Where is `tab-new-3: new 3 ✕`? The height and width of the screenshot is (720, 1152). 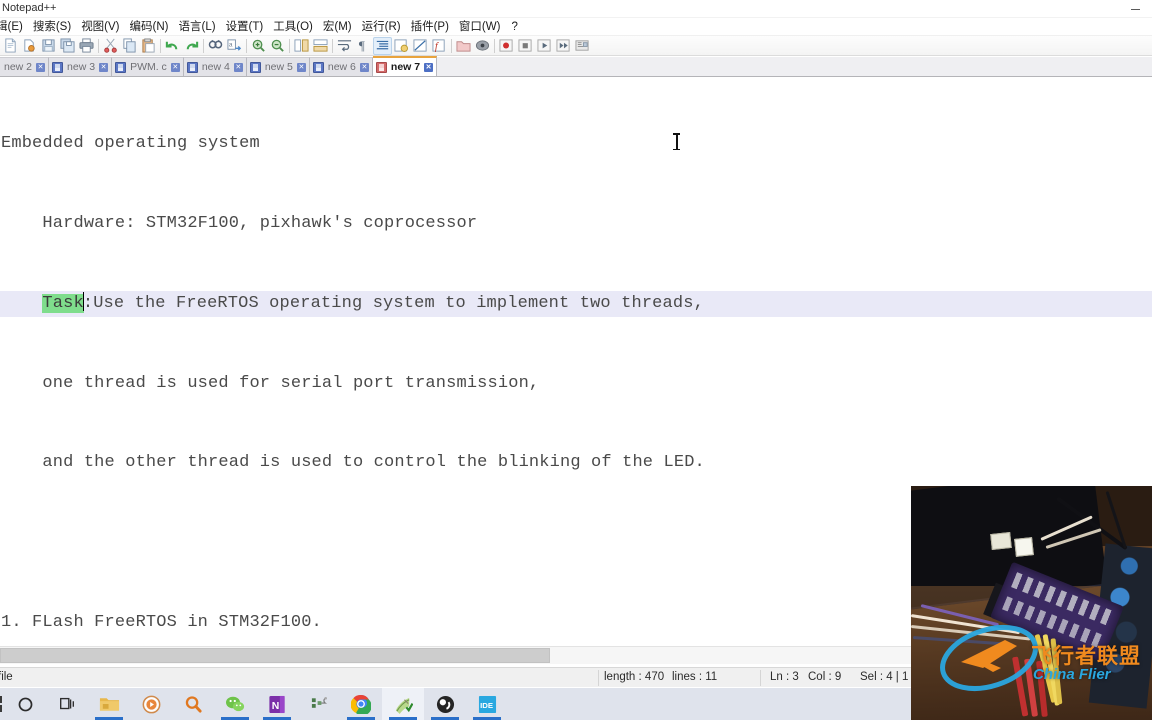 tab-new-3: new 3 ✕ is located at coordinates (81, 66).